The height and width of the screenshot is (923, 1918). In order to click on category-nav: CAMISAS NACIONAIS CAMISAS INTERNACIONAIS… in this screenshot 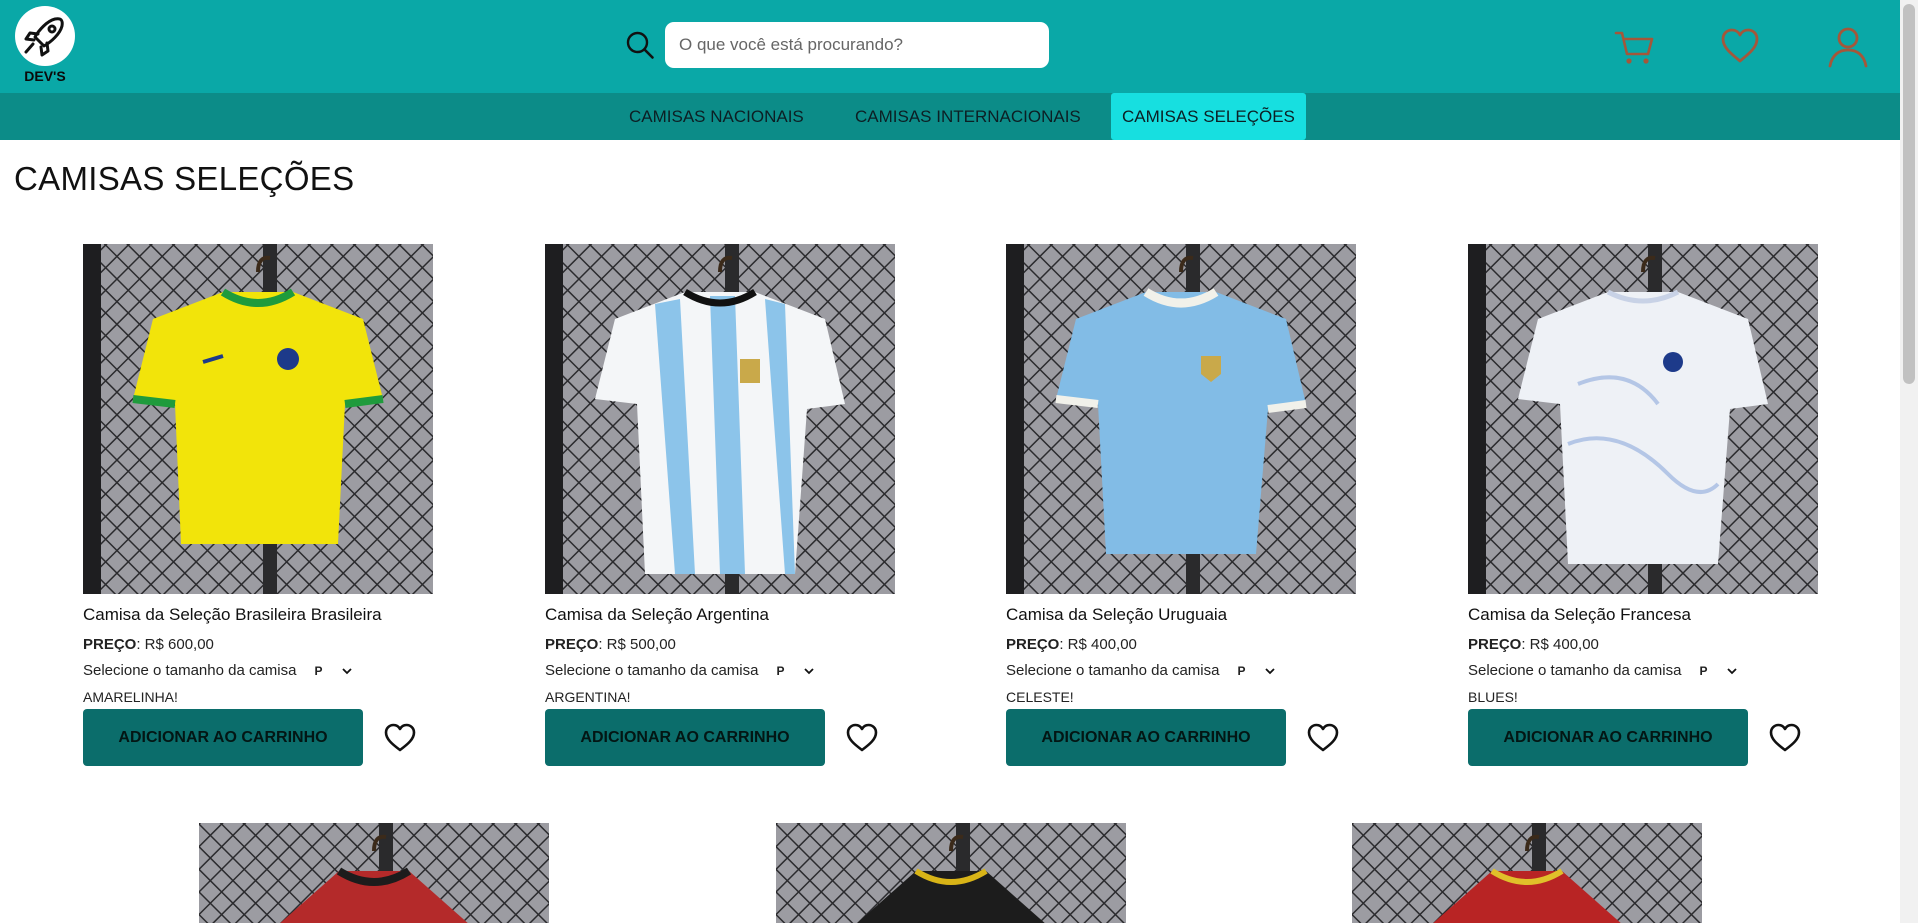, I will do `click(950, 116)`.